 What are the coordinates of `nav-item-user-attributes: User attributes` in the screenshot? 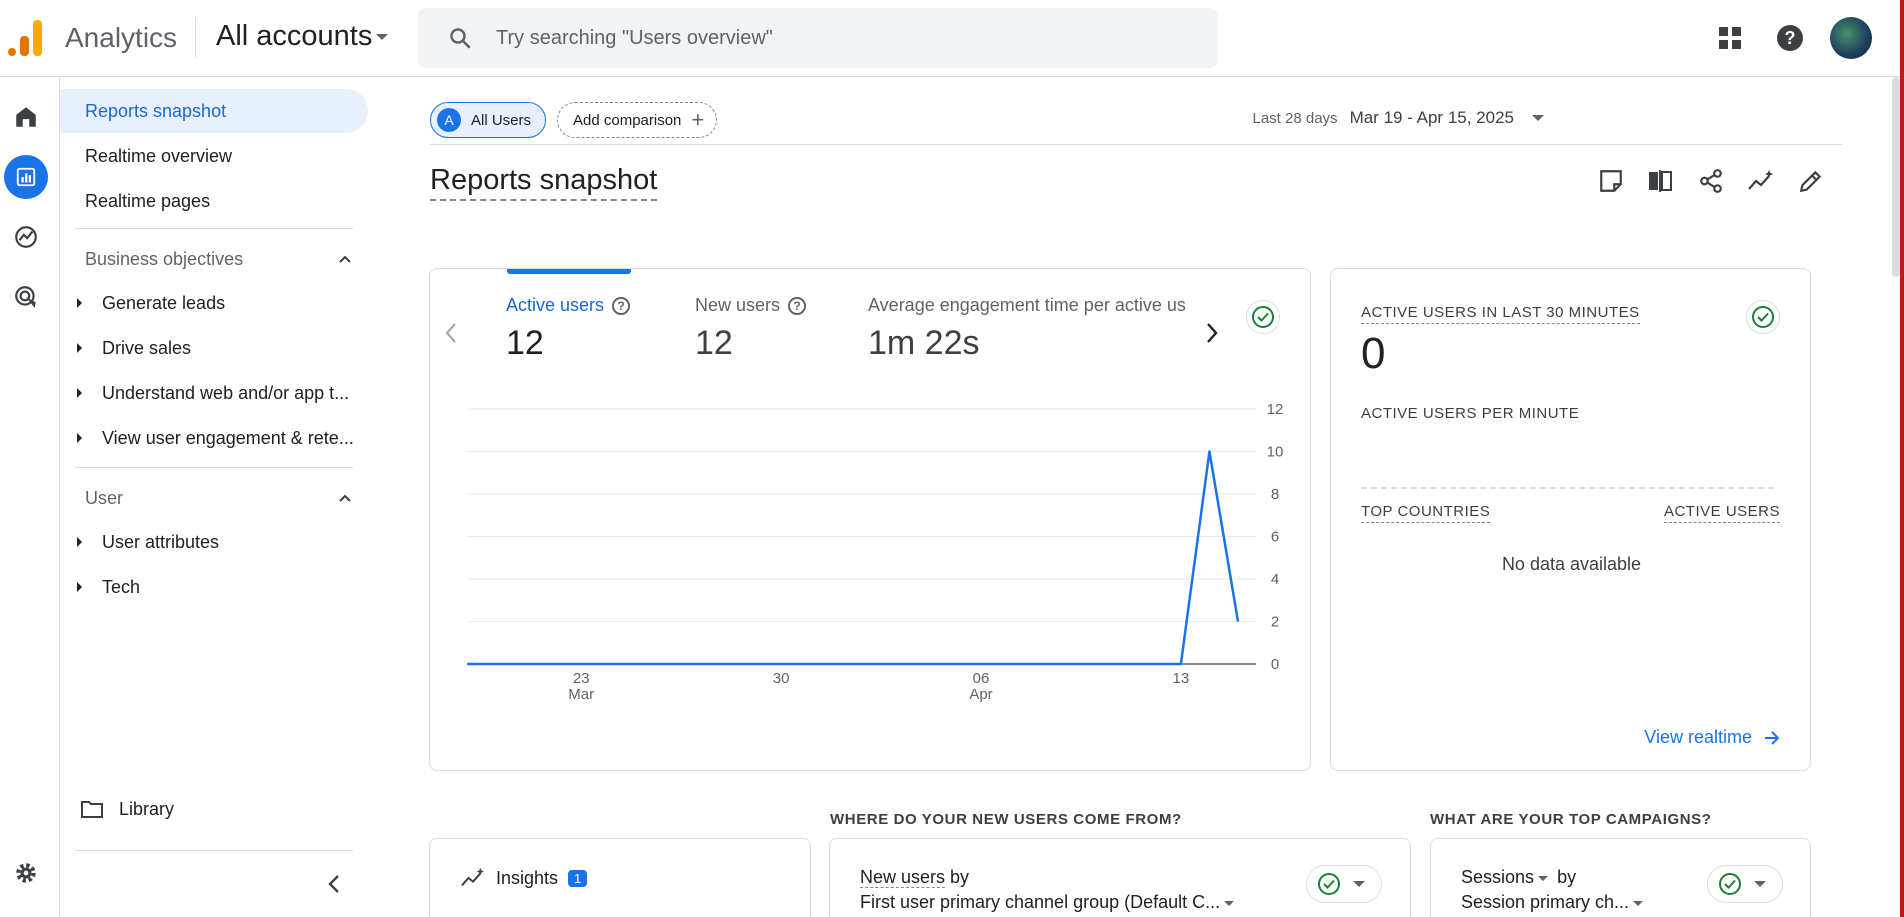 It's located at (215, 542).